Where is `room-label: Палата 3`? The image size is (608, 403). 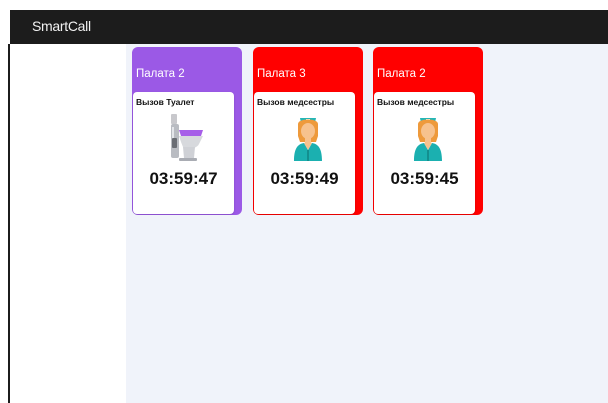
room-label: Палата 3 is located at coordinates (281, 74).